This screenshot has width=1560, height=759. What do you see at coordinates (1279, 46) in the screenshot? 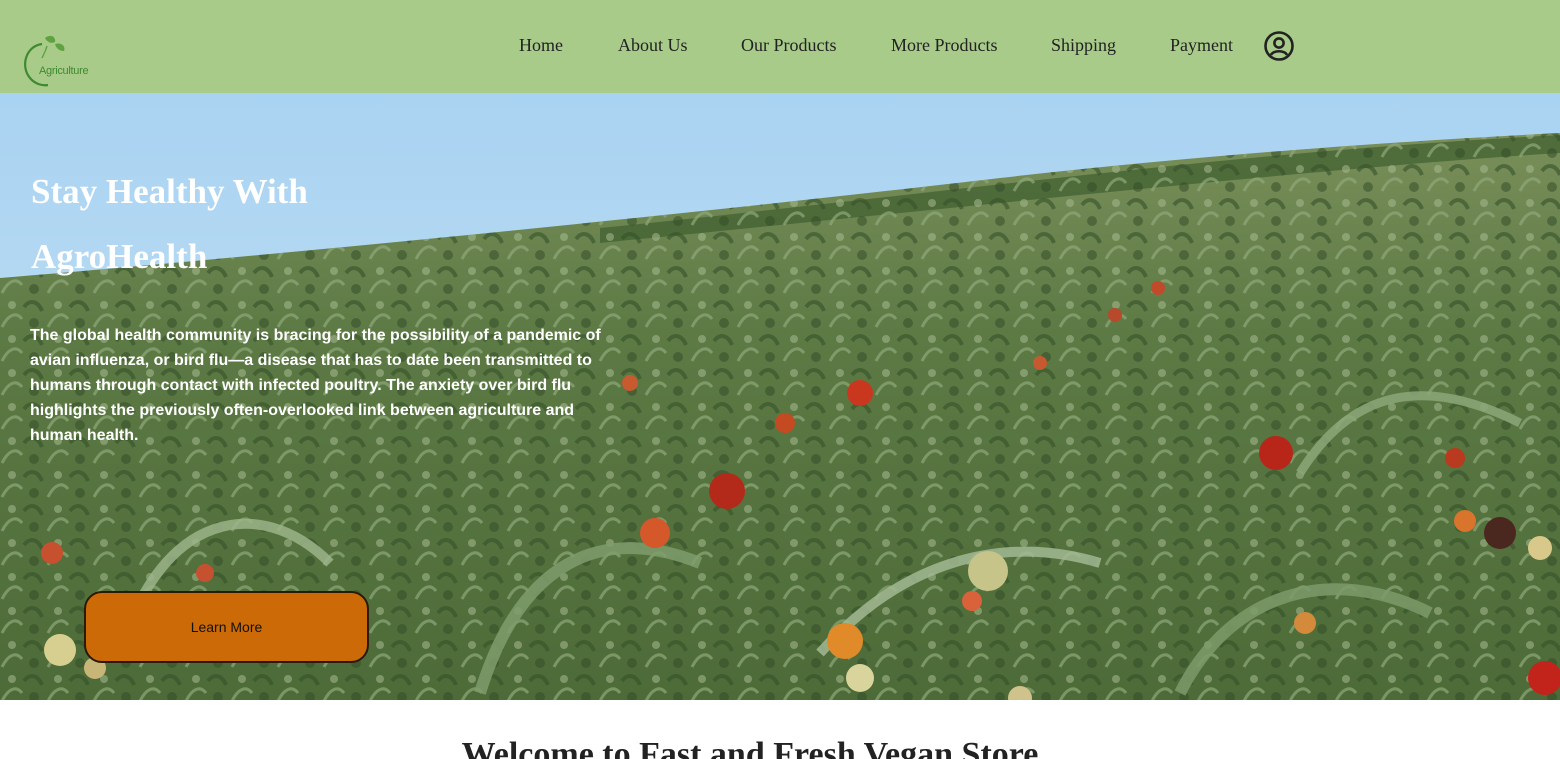
I see `user-circle-icon` at bounding box center [1279, 46].